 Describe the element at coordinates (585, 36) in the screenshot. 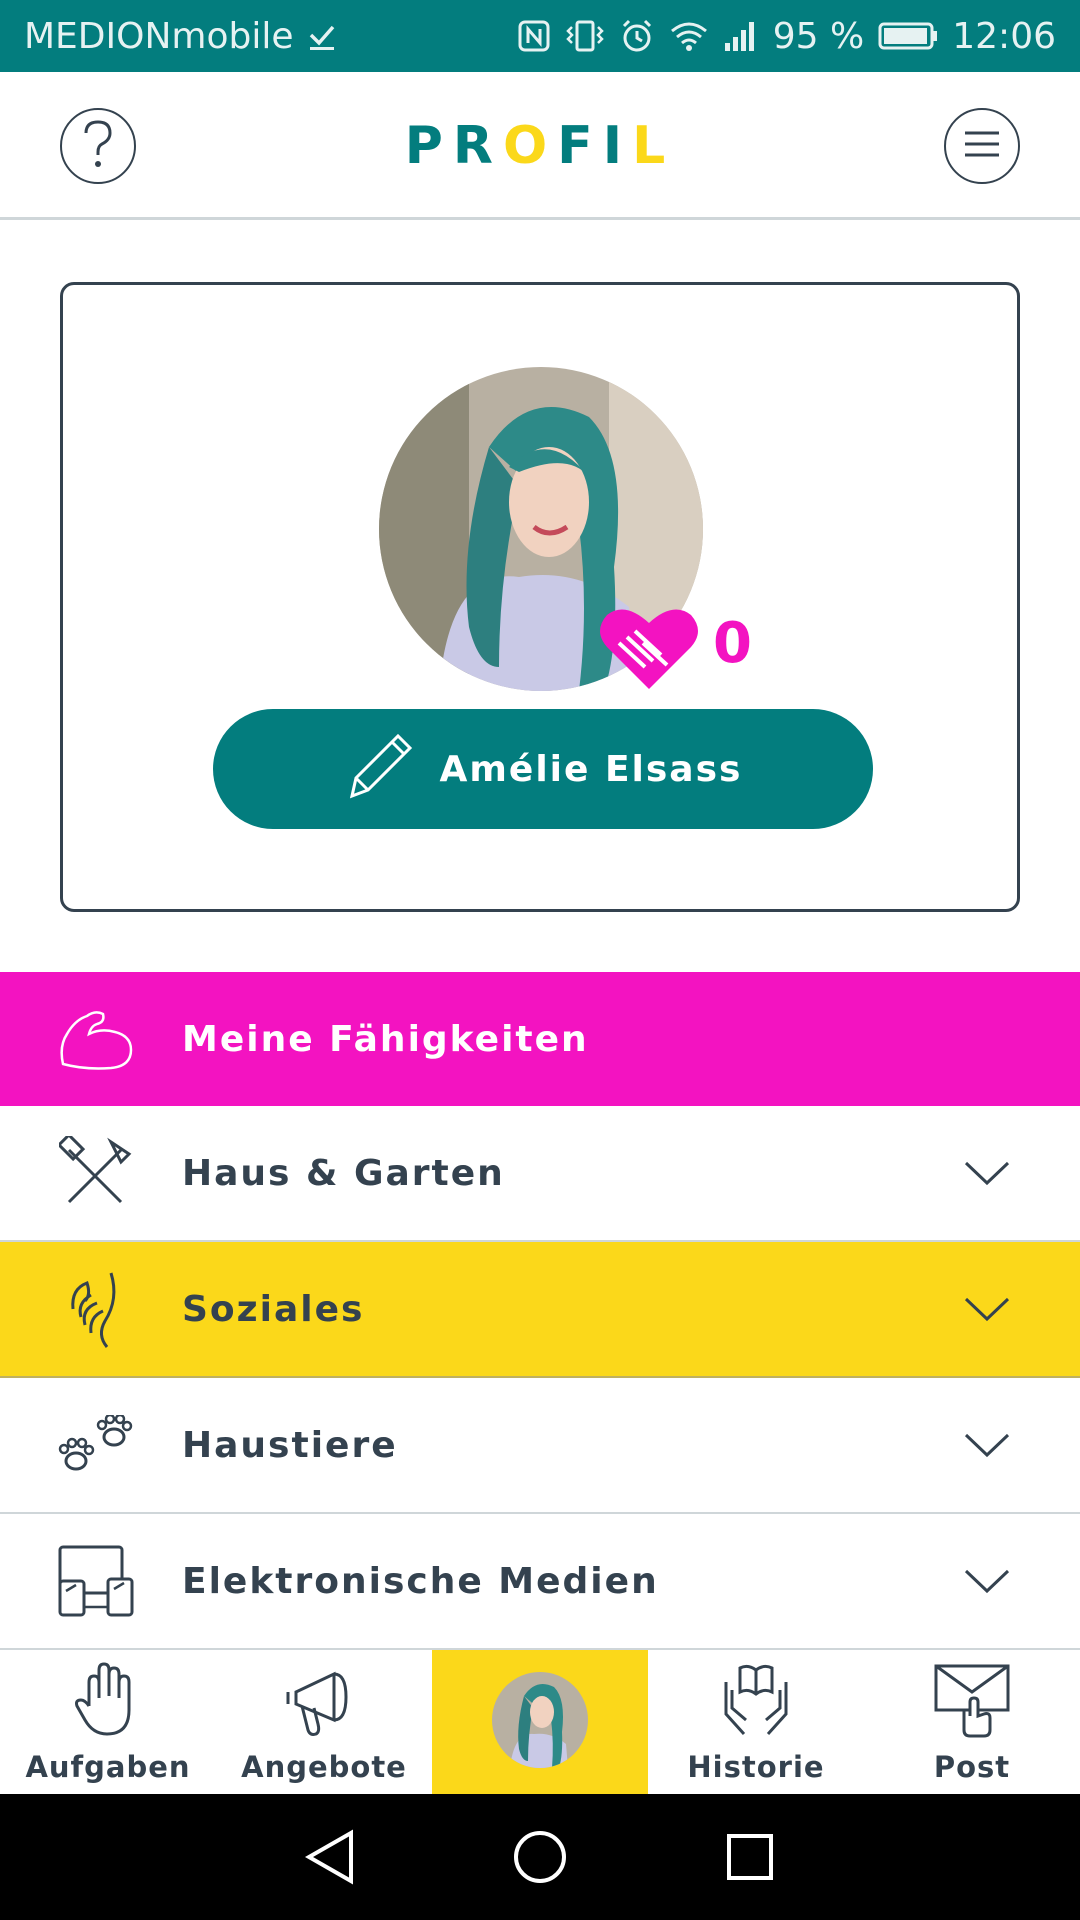

I see `vibrate-icon` at that location.